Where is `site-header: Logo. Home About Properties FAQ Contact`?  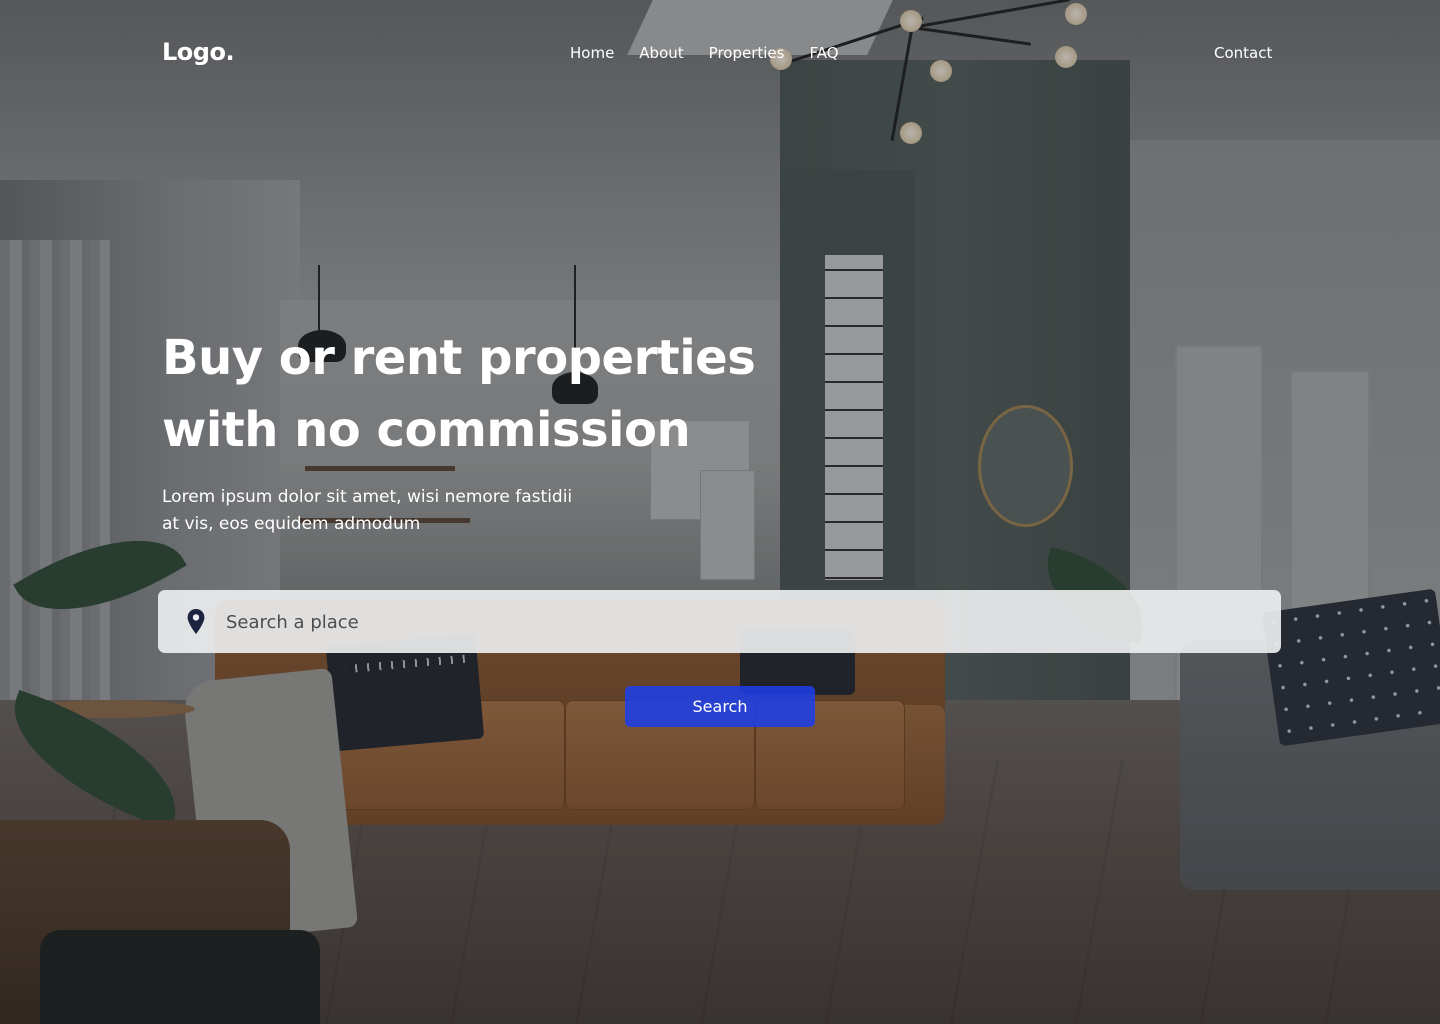 site-header: Logo. Home About Properties FAQ Contact is located at coordinates (720, 54).